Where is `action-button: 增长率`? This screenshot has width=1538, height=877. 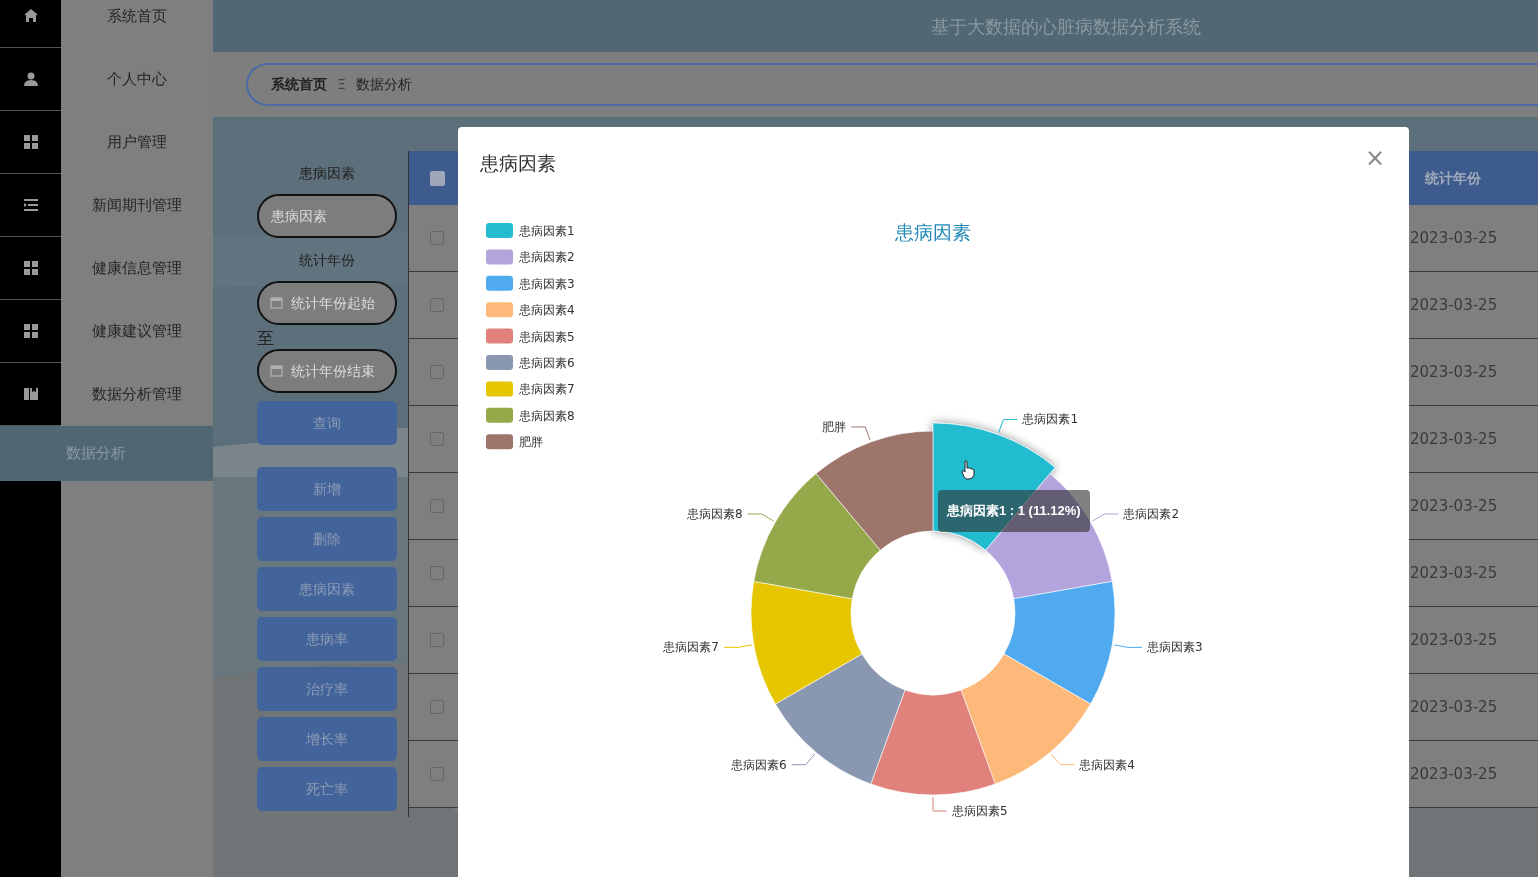
action-button: 增长率 is located at coordinates (327, 739).